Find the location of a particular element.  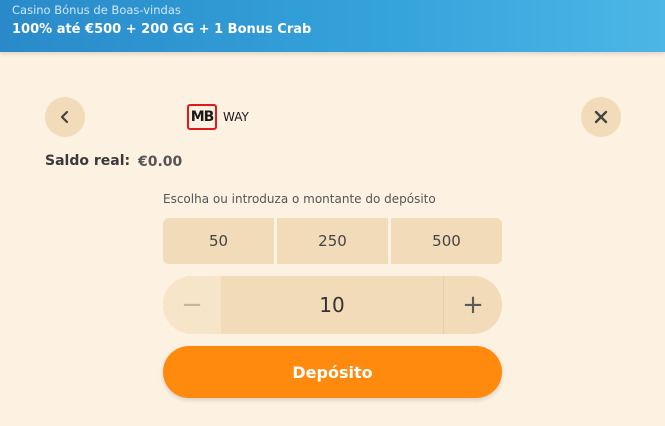

preset-amounts: 50 250 500 is located at coordinates (332, 241).